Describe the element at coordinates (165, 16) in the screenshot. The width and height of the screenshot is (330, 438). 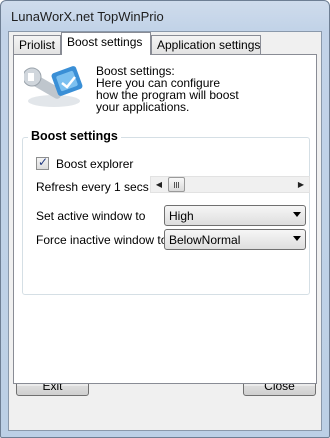
I see `title-bar: LunaWorX.net TopWinPrio` at that location.